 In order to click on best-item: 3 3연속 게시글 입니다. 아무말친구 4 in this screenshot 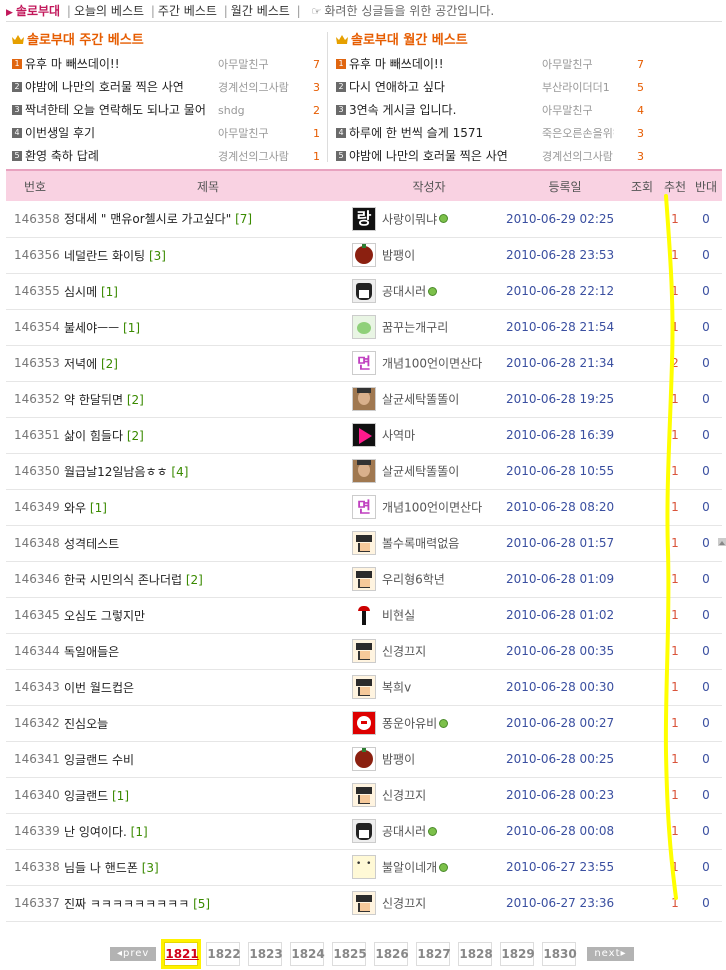, I will do `click(494, 110)`.